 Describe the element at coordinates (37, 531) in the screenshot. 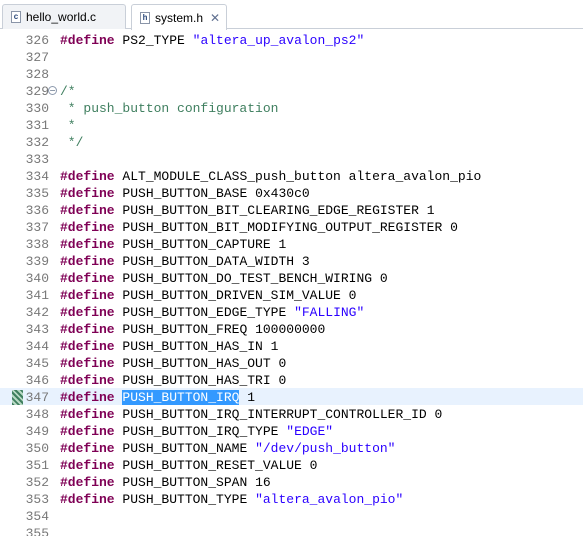

I see `line-number: 355` at that location.